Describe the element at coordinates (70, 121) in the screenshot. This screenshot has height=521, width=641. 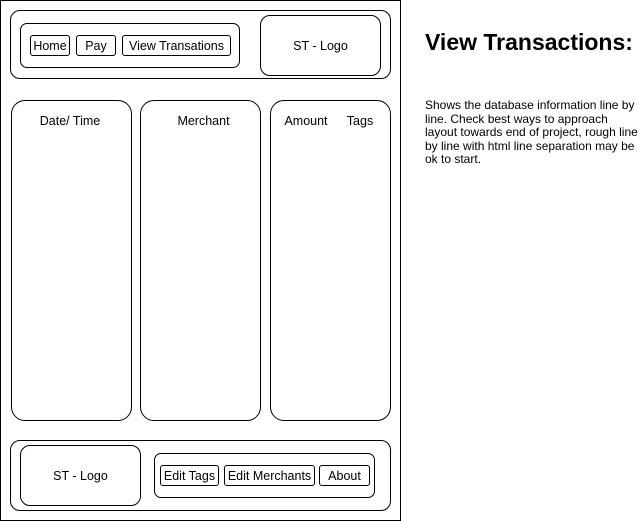
I see `datetime-column-header: Date/ Time` at that location.